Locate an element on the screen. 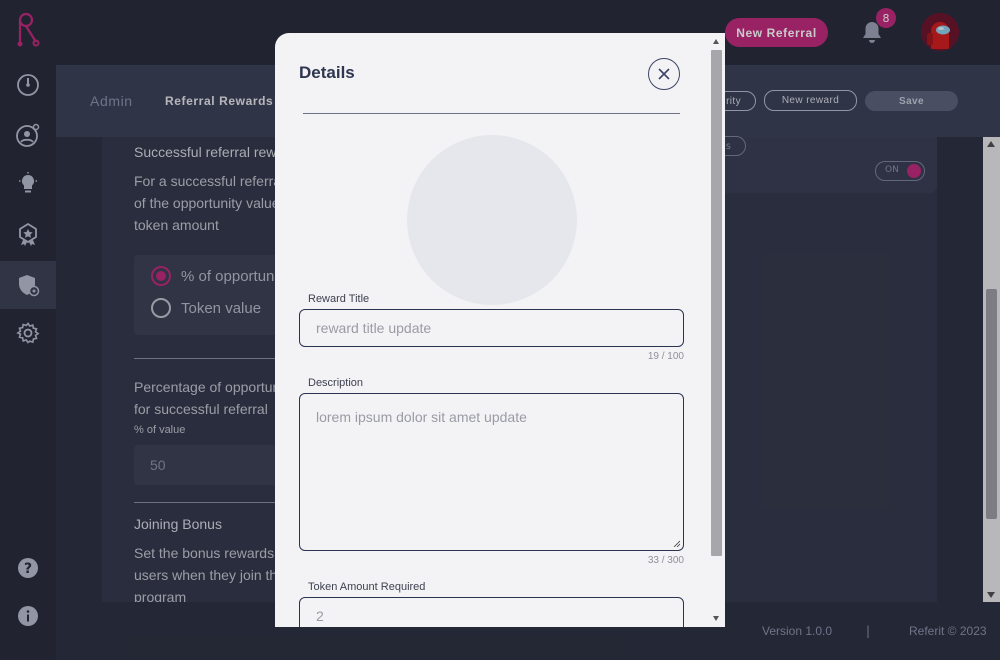  reward-image-placeholder is located at coordinates (492, 220).